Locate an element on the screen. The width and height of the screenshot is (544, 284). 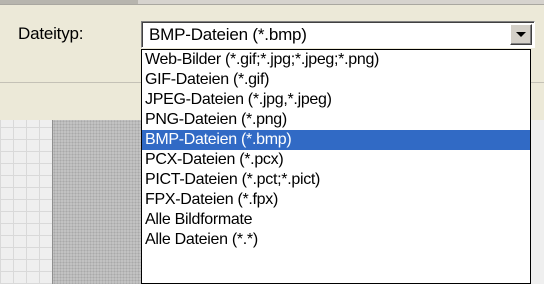
dropdown-button is located at coordinates (521, 34).